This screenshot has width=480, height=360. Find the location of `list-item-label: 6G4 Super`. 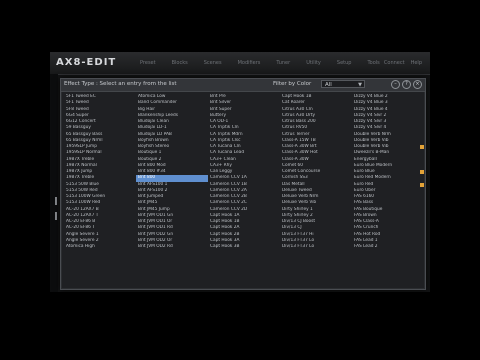

list-item-label: 6G4 Super is located at coordinates (77, 115).